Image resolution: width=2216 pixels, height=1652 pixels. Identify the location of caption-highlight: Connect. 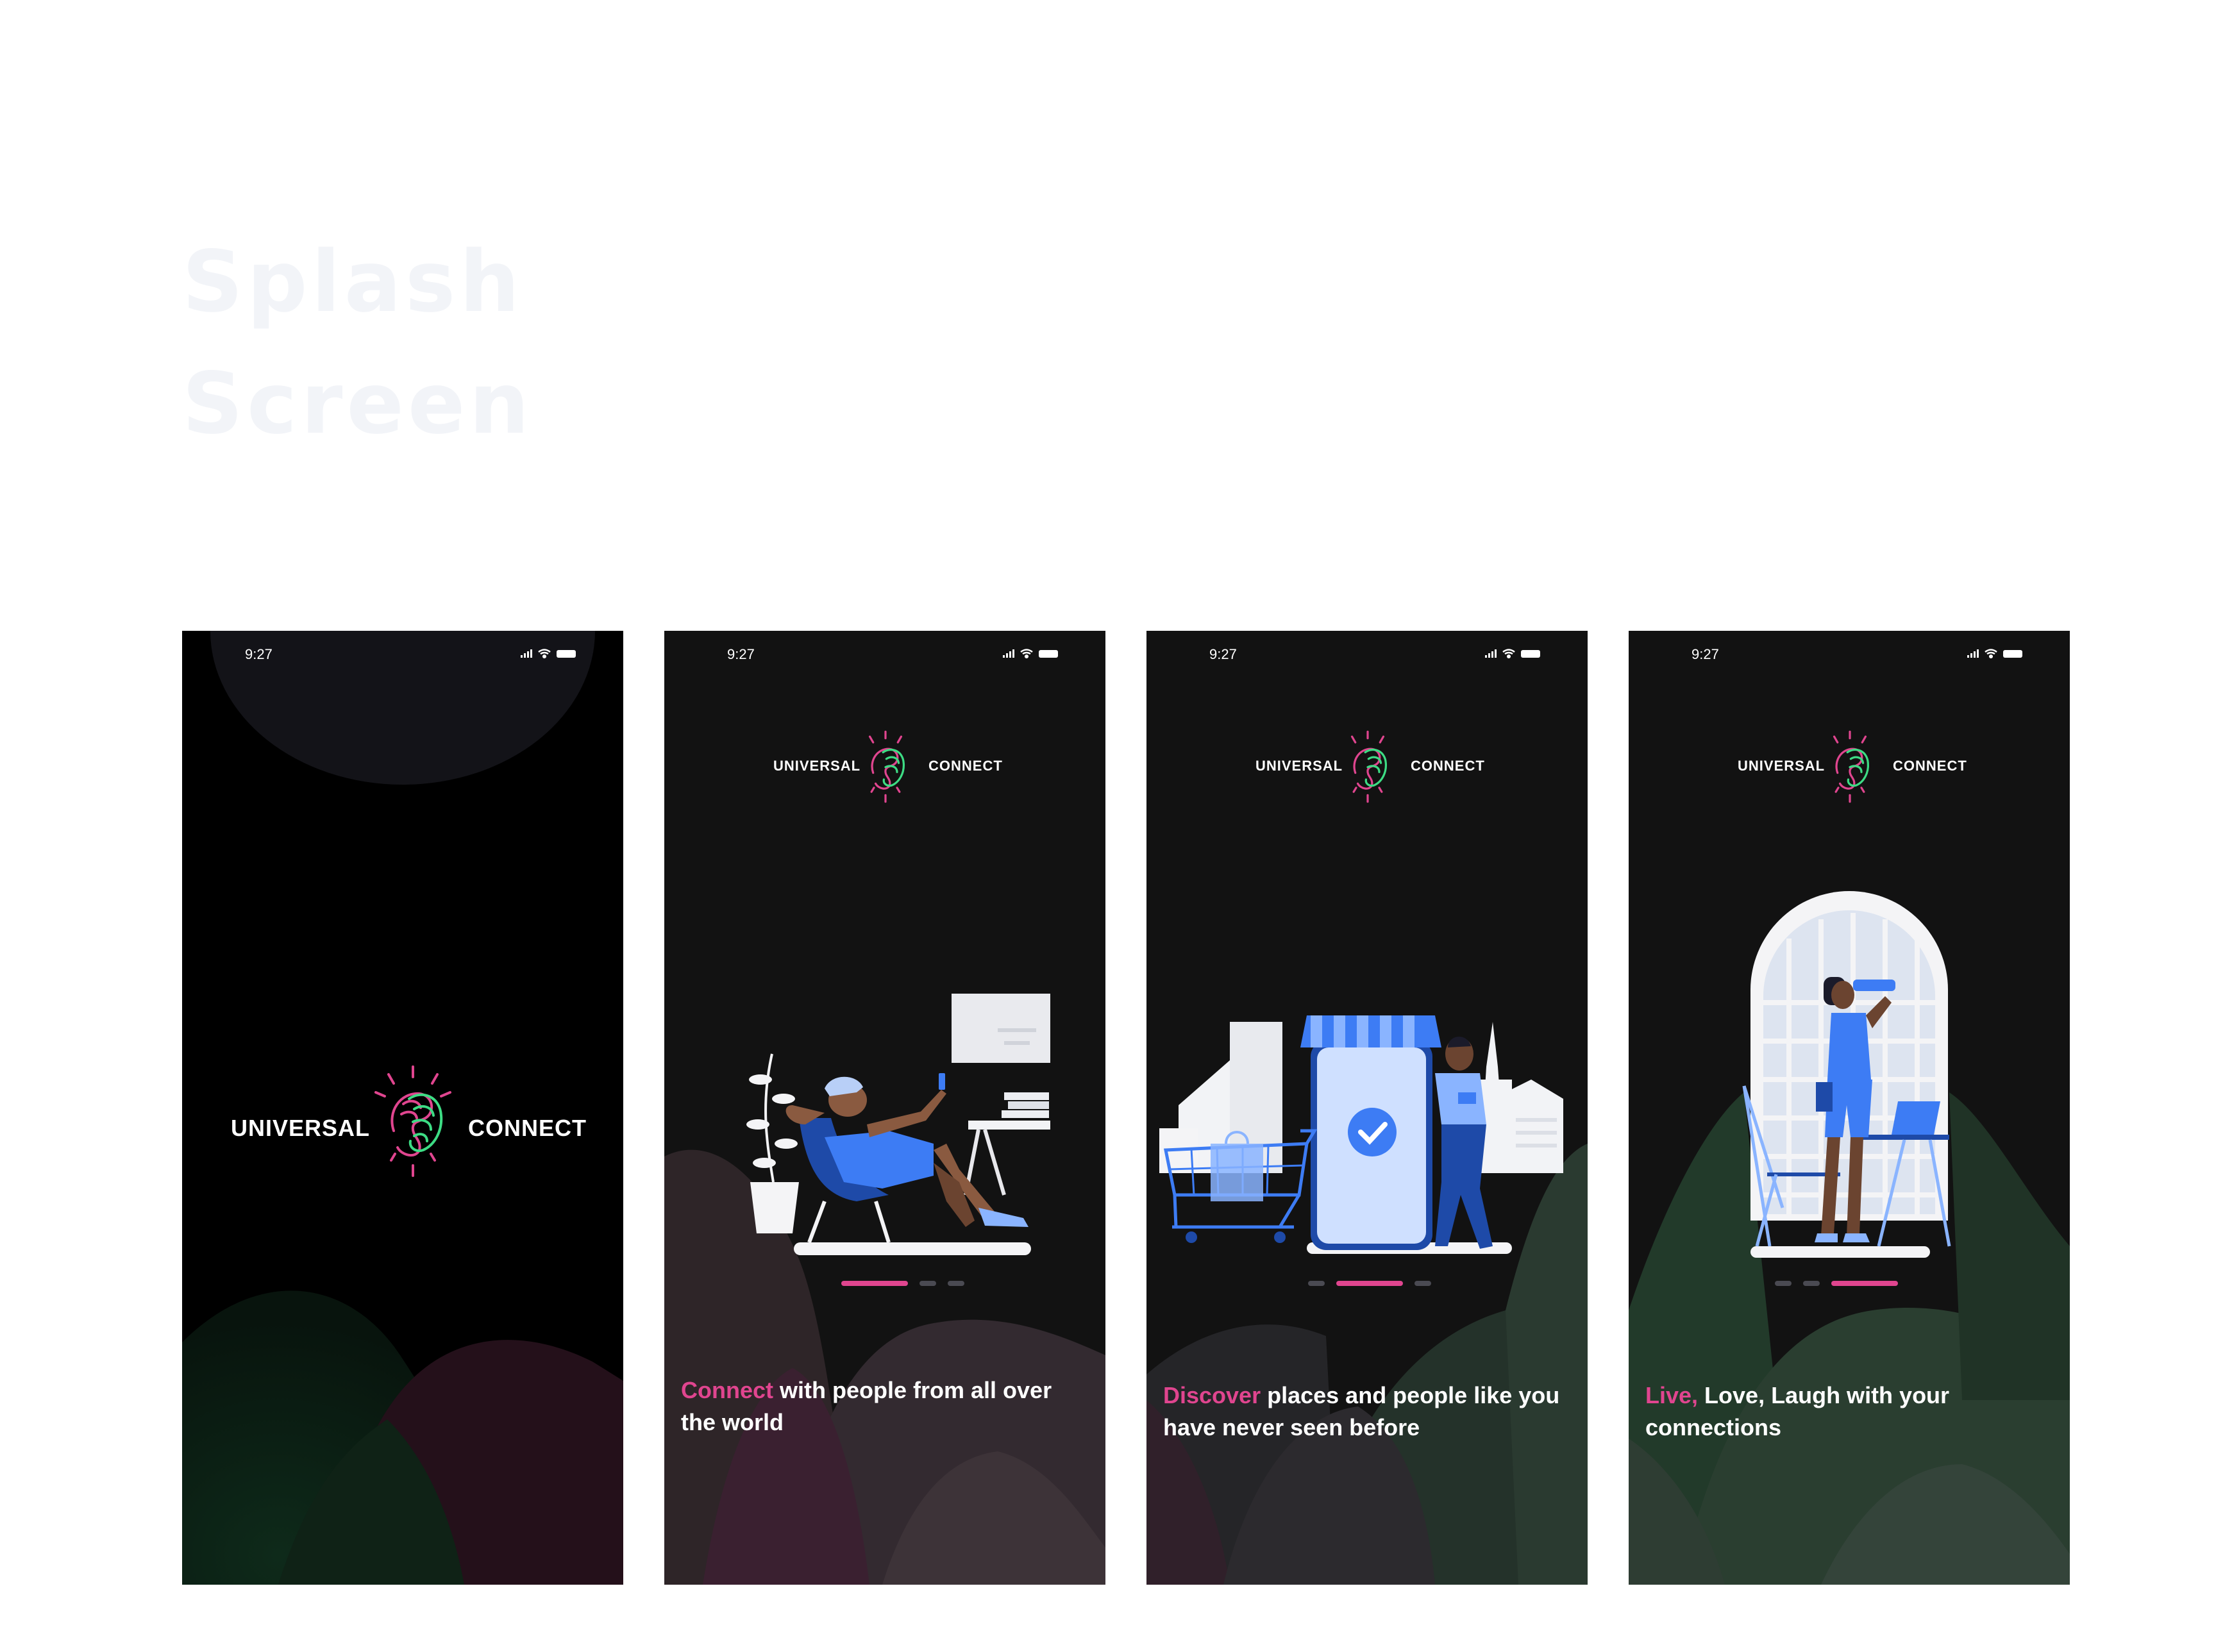
(727, 1390).